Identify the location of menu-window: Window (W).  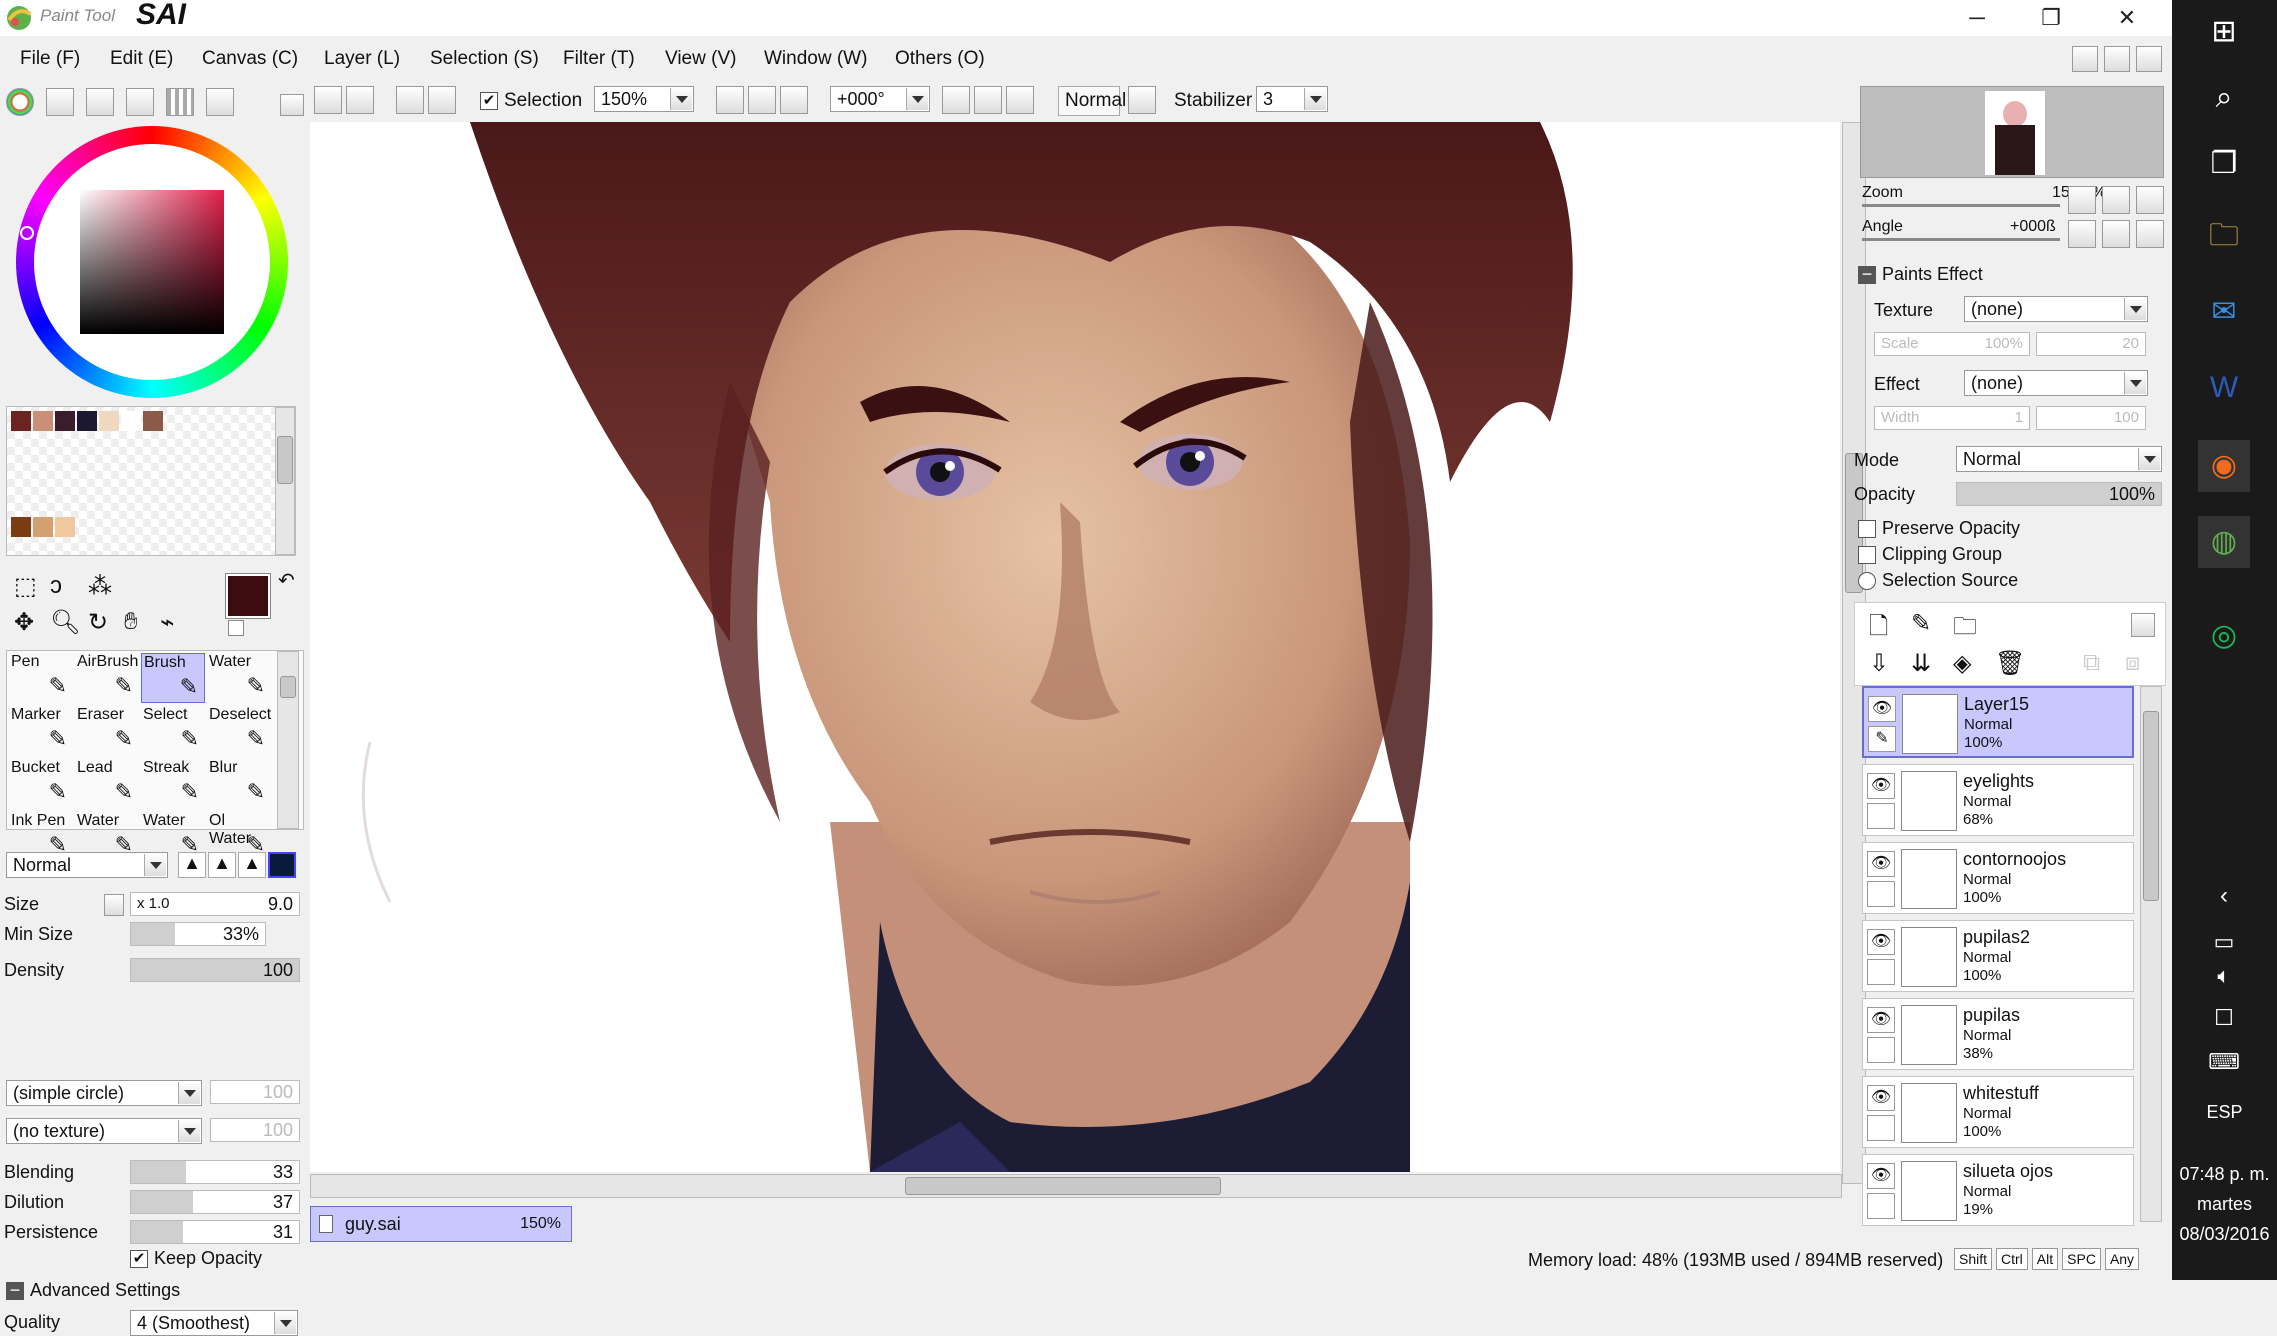
(815, 59).